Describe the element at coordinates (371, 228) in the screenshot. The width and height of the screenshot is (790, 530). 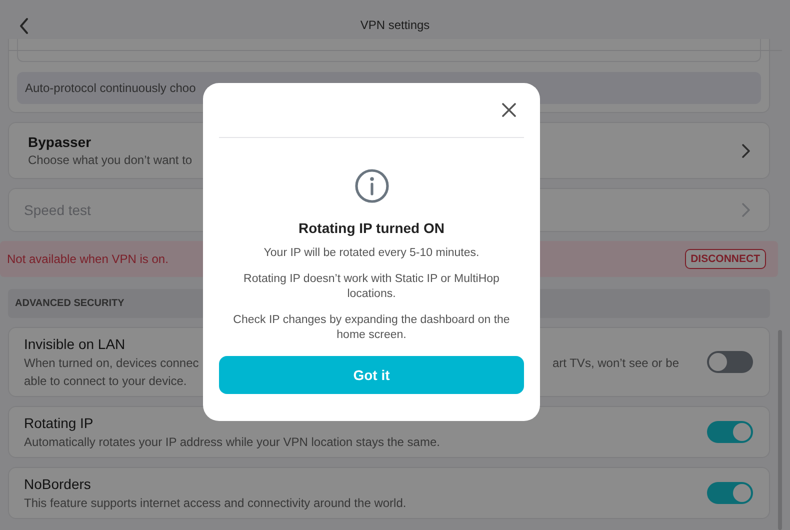
I see `dialog-title: Rotating IP turned ON` at that location.